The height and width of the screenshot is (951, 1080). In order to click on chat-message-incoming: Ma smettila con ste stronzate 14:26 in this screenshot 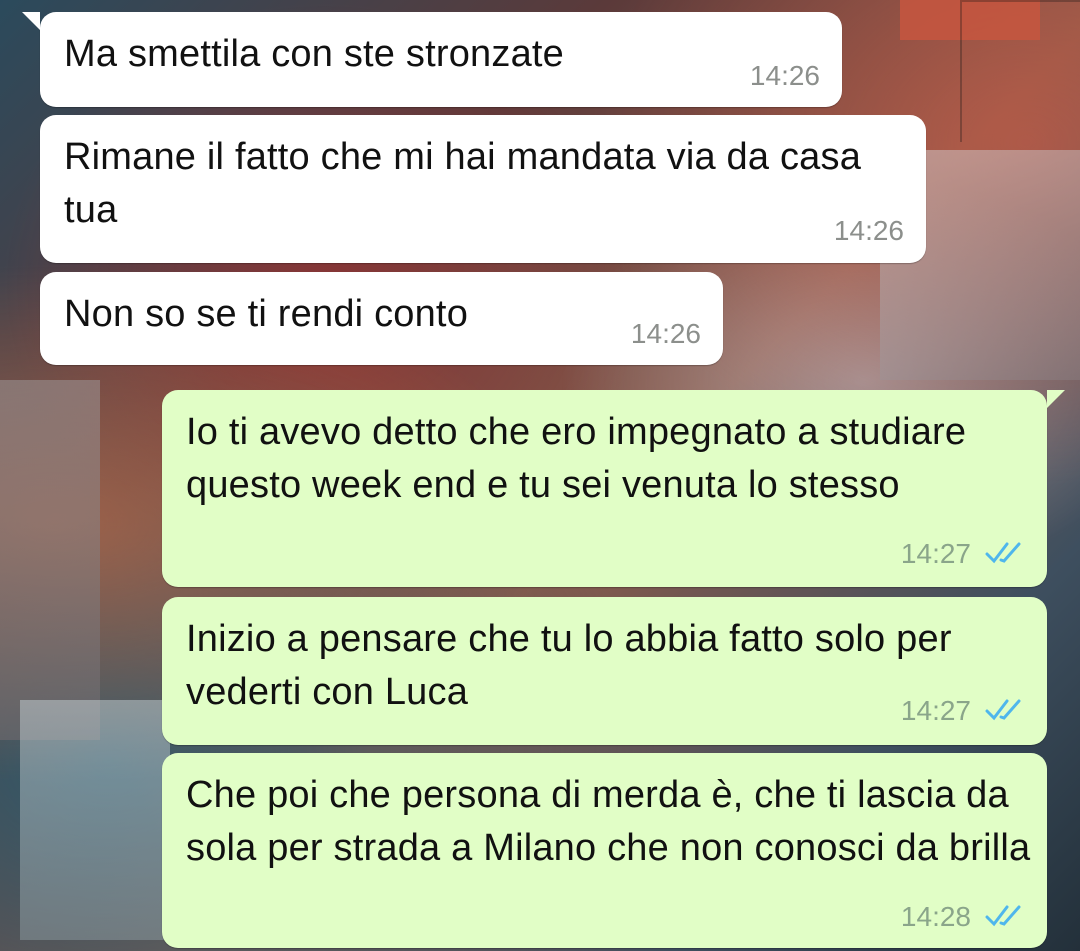, I will do `click(432, 59)`.